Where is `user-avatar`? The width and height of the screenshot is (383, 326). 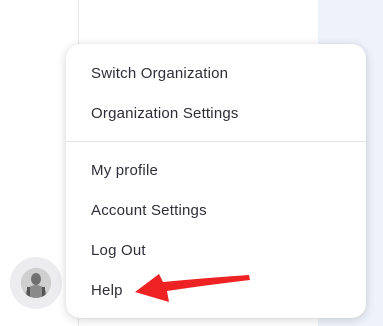
user-avatar is located at coordinates (36, 283).